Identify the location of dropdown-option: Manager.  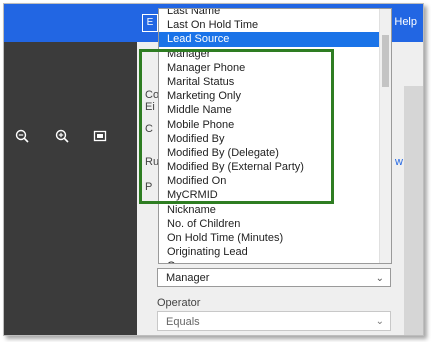
(270, 54).